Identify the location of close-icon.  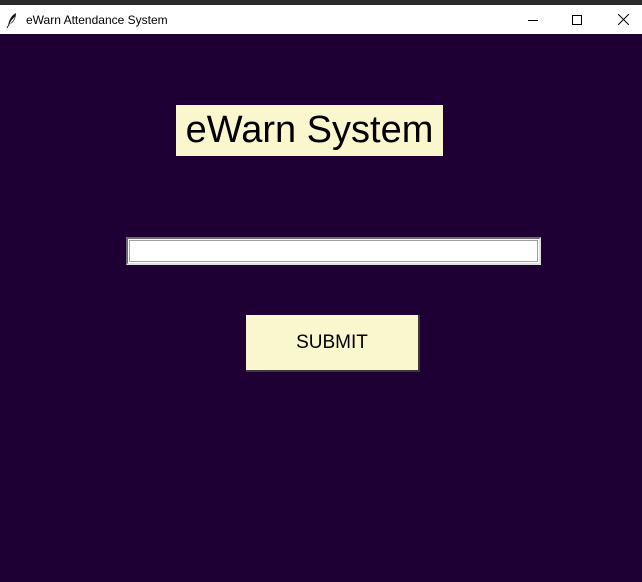
(623, 19).